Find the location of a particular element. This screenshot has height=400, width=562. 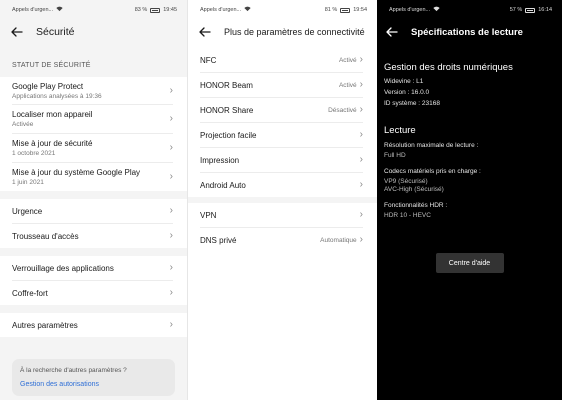

item-subtitle: 1 juin 2021 is located at coordinates (28, 182).